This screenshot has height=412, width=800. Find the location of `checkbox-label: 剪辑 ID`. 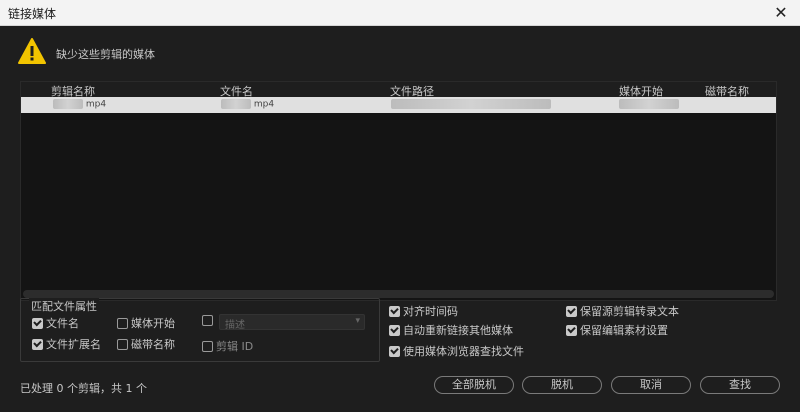

checkbox-label: 剪辑 ID is located at coordinates (235, 346).